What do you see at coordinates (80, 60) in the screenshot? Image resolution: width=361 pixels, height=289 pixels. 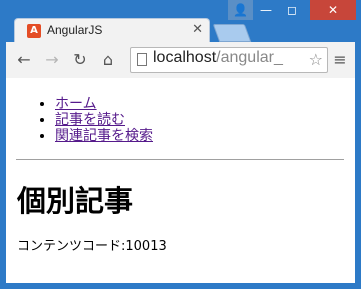 I see `reload-icon: ↻` at bounding box center [80, 60].